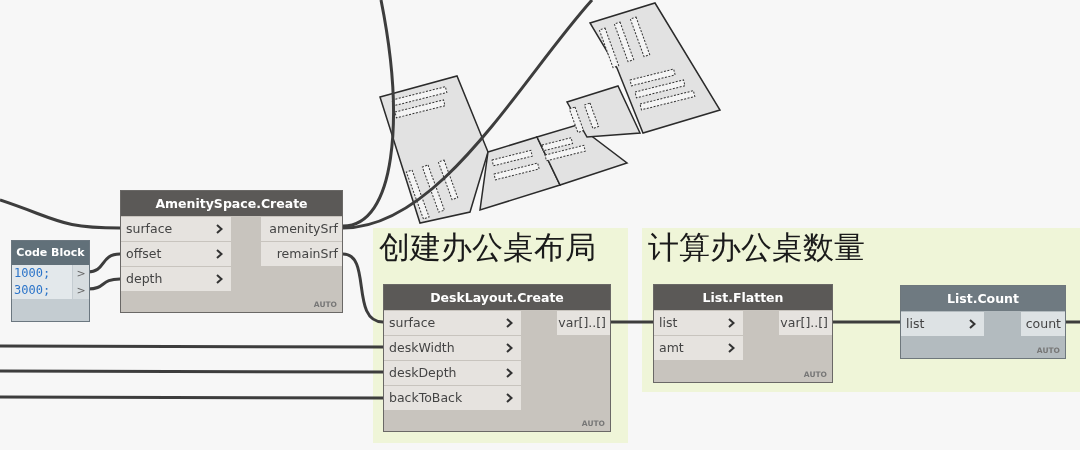 Image resolution: width=1080 pixels, height=450 pixels. Describe the element at coordinates (698, 348) in the screenshot. I see `input-port: amt` at that location.